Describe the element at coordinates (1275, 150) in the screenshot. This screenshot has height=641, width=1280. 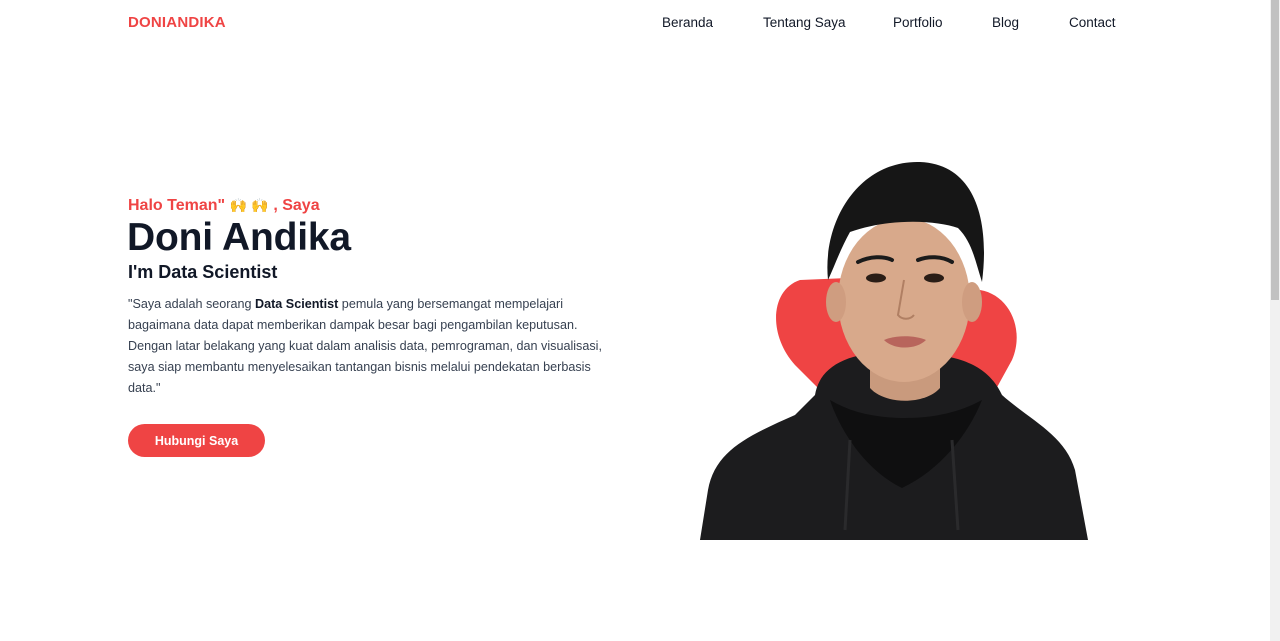
I see `scrollbar-thumb` at that location.